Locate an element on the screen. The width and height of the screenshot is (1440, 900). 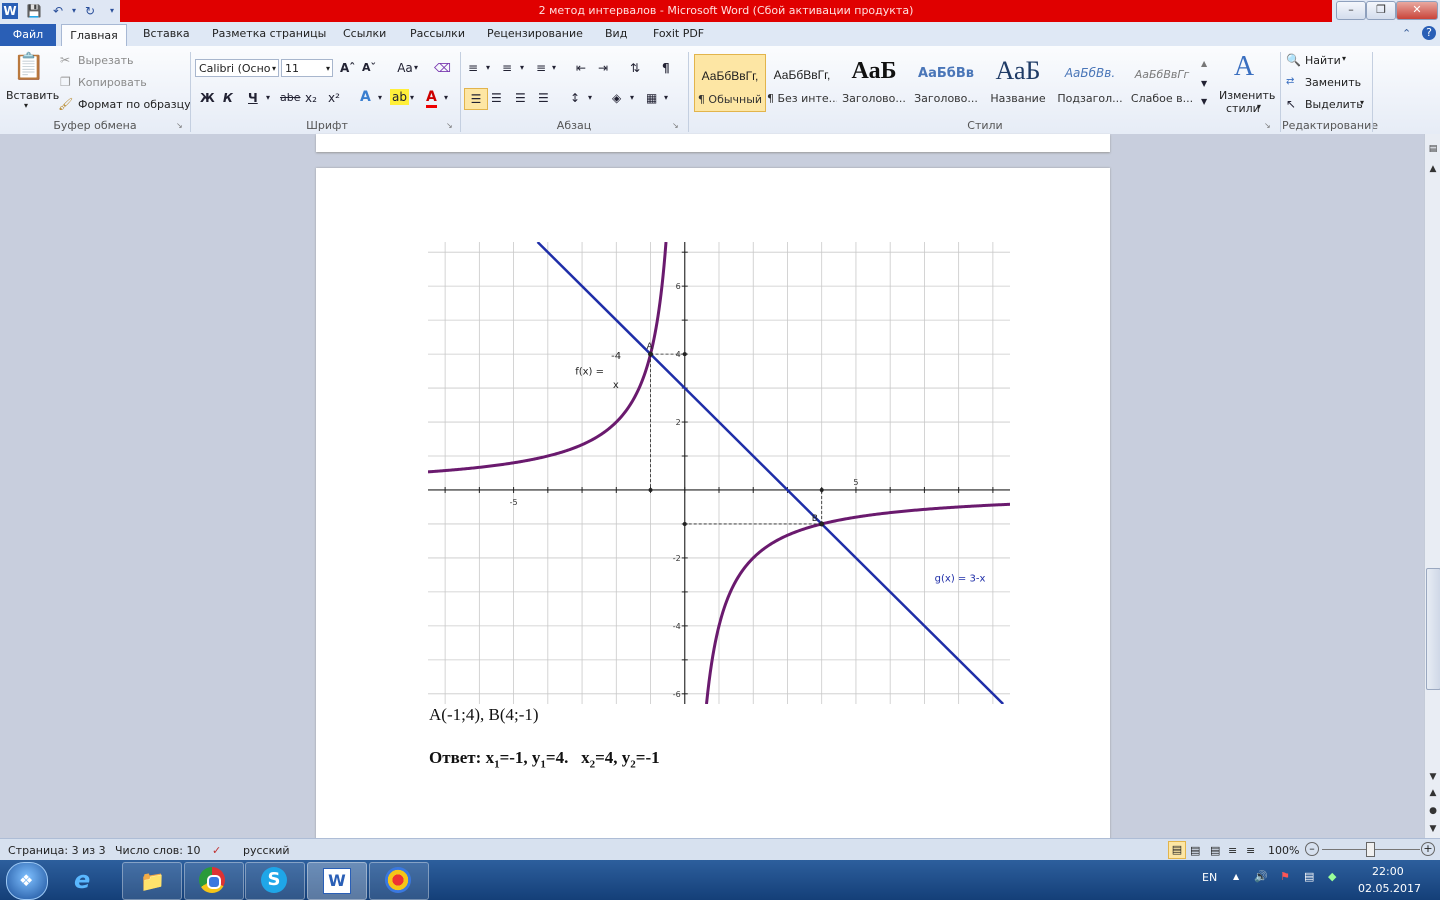
text-effects-dropdown-icon: ▾ is located at coordinates (380, 98).